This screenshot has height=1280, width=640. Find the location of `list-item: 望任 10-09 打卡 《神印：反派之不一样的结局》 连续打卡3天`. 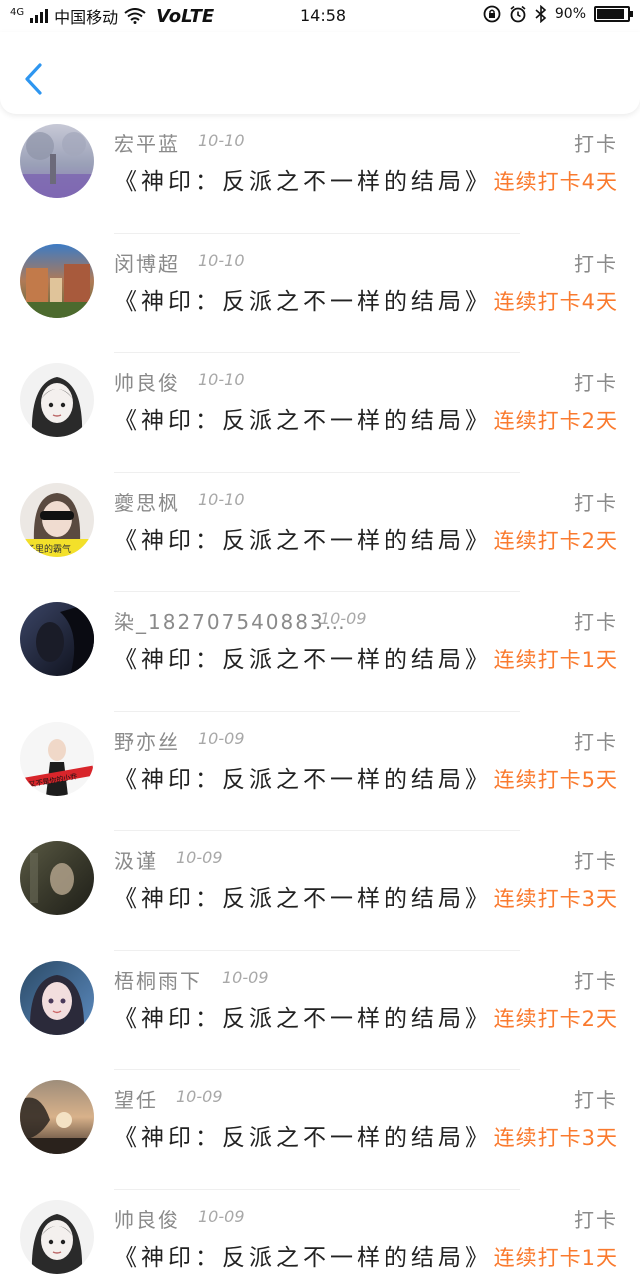

list-item: 望任 10-09 打卡 《神印：反派之不一样的结局》 连续打卡3天 is located at coordinates (320, 1130).